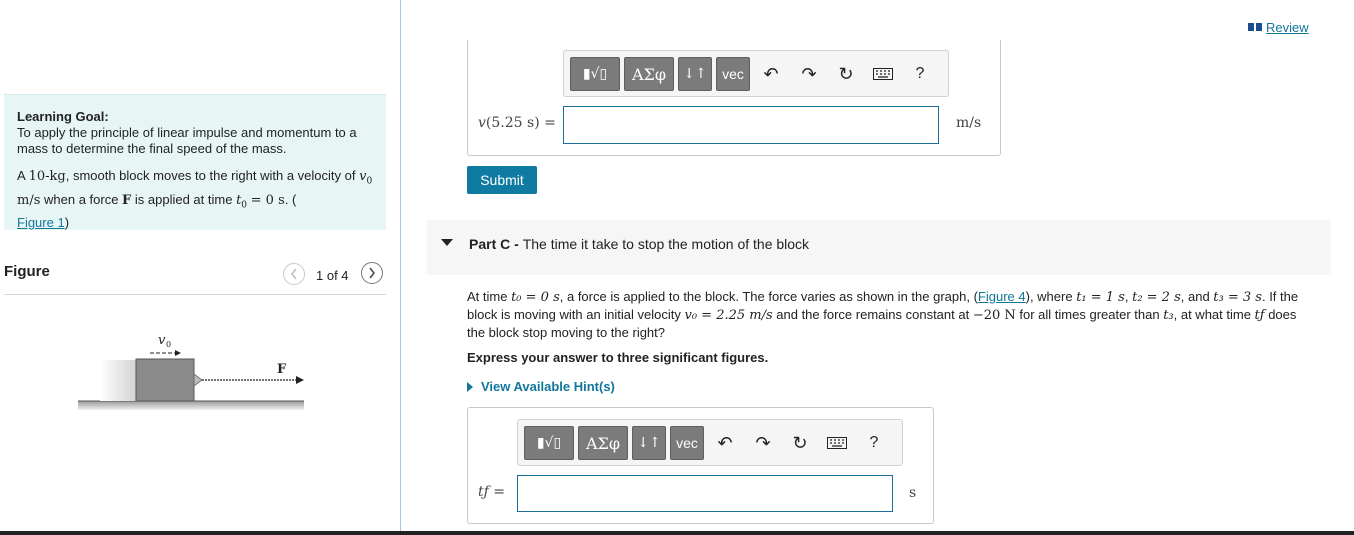 The image size is (1354, 535). I want to click on part-c-answer-input, so click(705, 493).